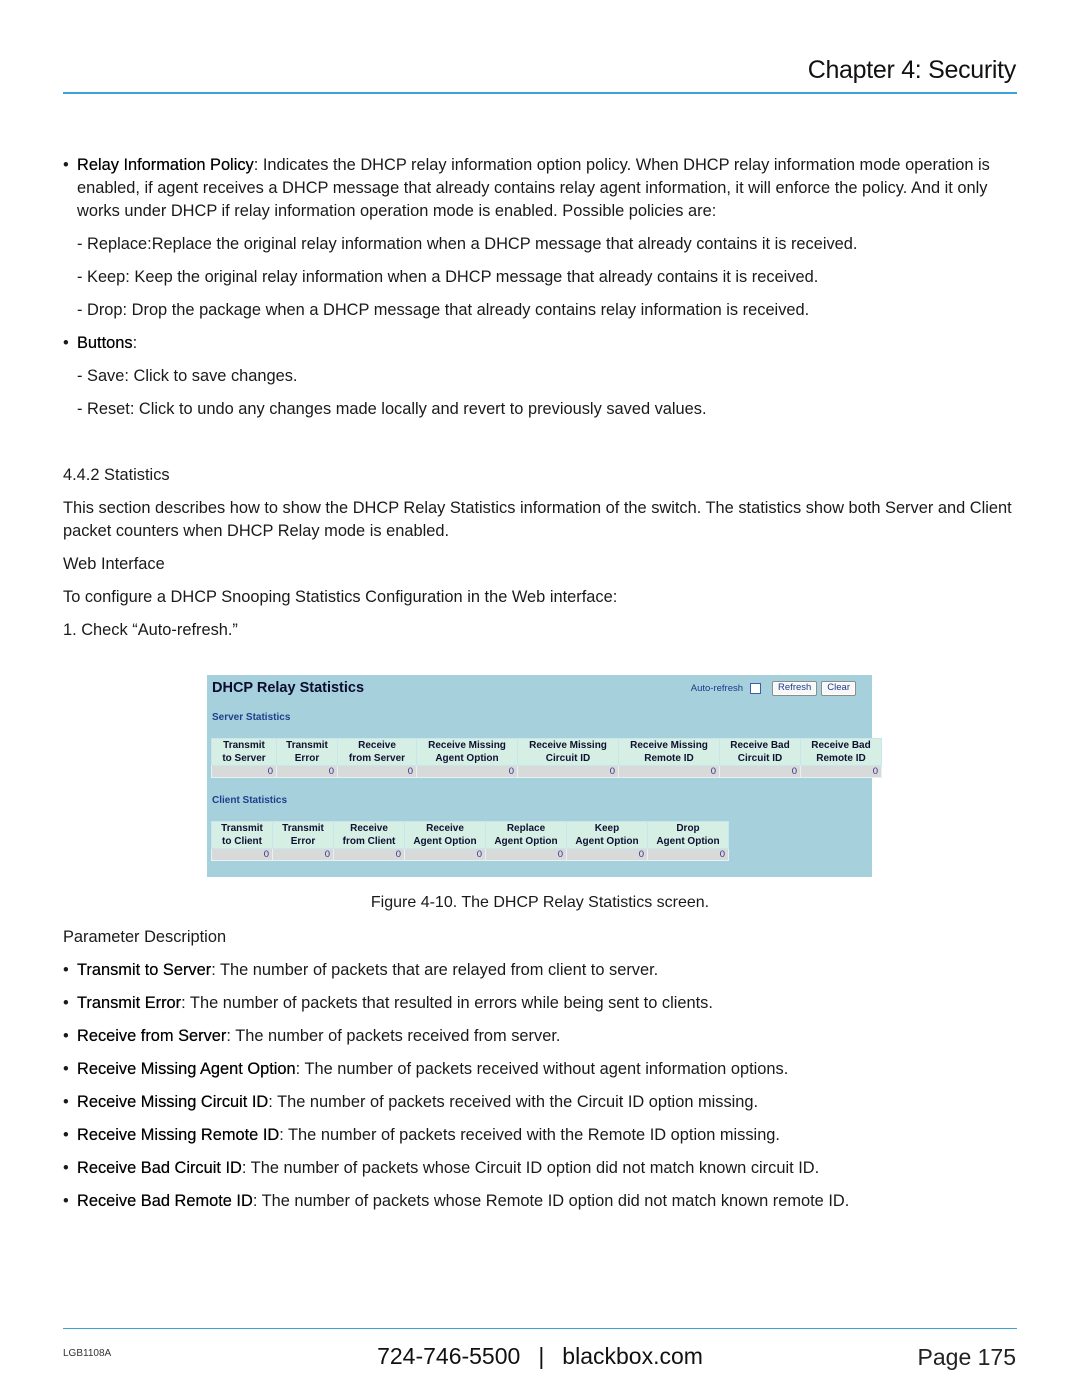 This screenshot has height=1397, width=1080. I want to click on client-statistics-title: Client Statistics, so click(250, 800).